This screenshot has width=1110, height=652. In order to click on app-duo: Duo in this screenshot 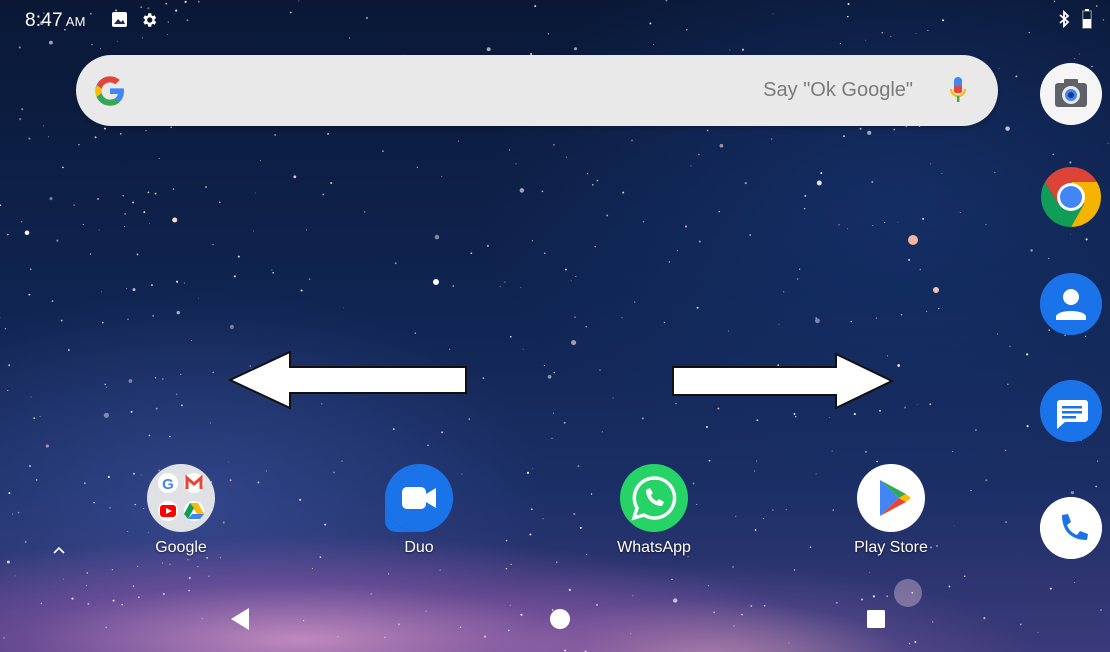, I will do `click(419, 510)`.